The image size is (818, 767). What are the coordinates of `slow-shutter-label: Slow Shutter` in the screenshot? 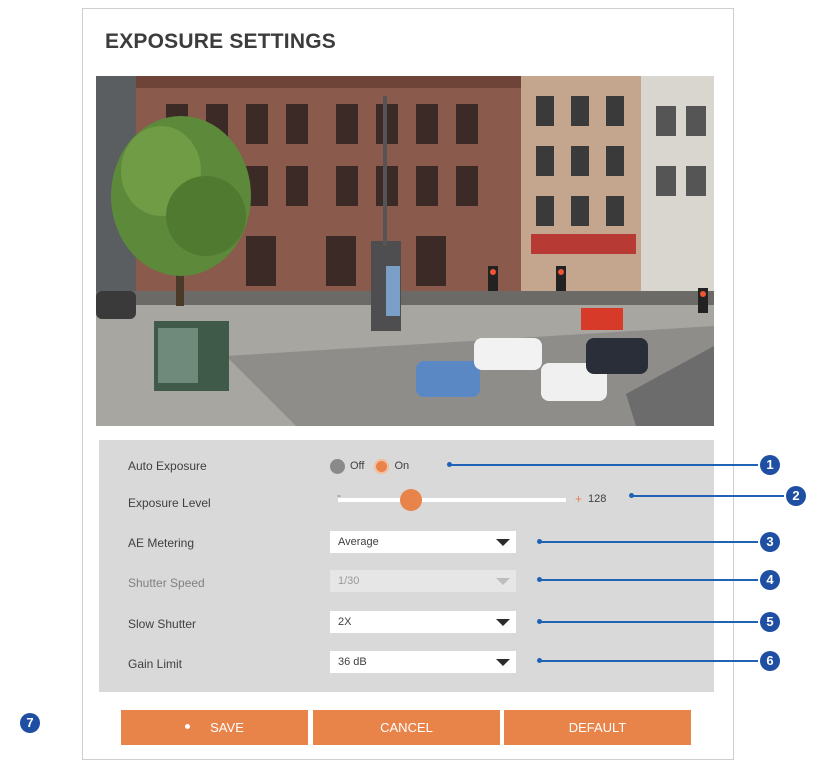 It's located at (162, 624).